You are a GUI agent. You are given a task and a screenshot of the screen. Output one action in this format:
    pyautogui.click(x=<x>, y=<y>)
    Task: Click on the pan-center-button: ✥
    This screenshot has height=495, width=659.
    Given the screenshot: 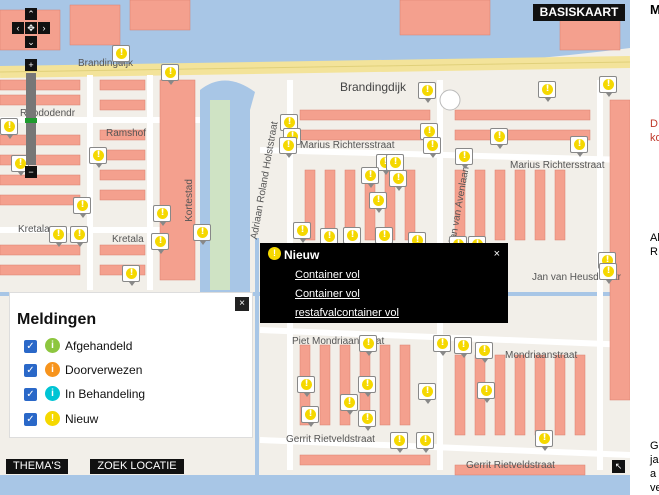 What is the action you would take?
    pyautogui.click(x=31, y=28)
    